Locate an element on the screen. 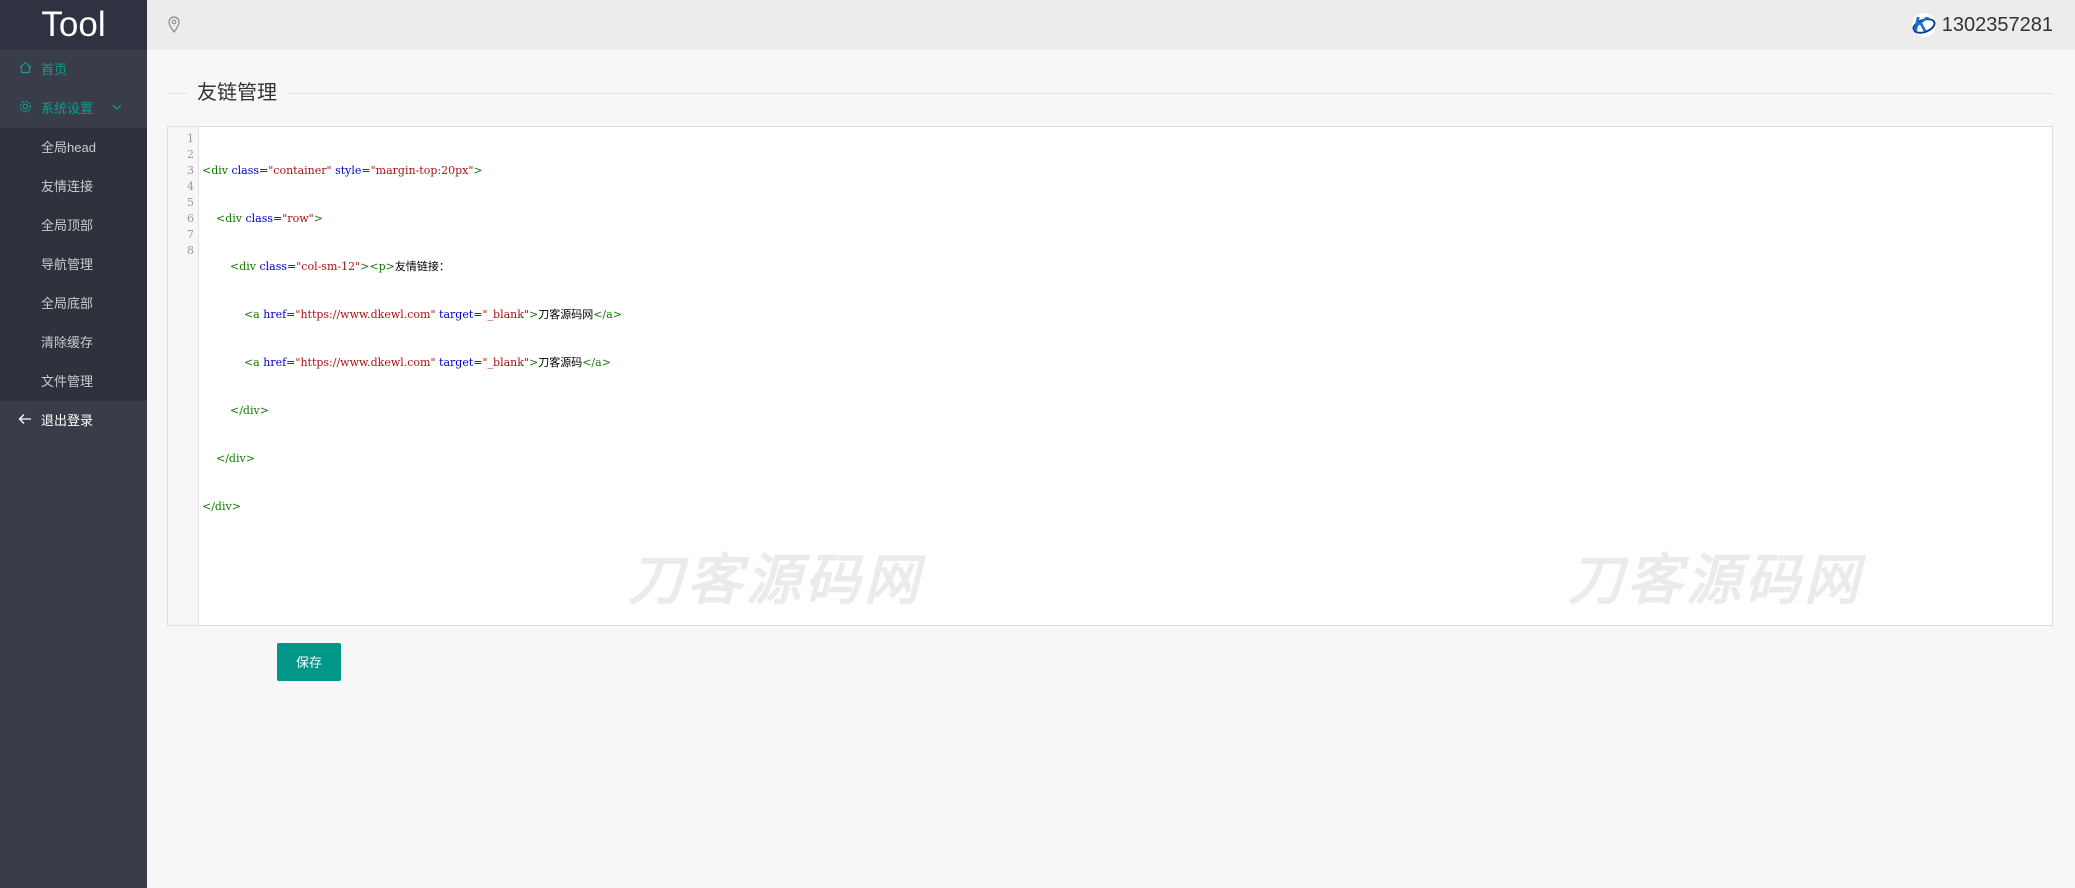  line-number: 1 is located at coordinates (190, 138).